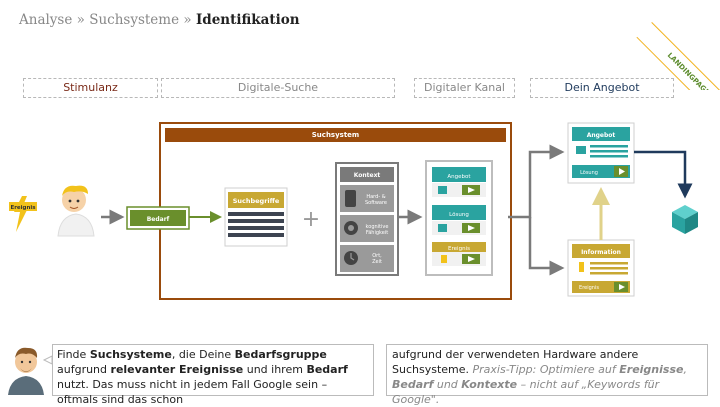 The image size is (720, 407). What do you see at coordinates (459, 177) in the screenshot?
I see `channel-item-label: Angebot` at bounding box center [459, 177].